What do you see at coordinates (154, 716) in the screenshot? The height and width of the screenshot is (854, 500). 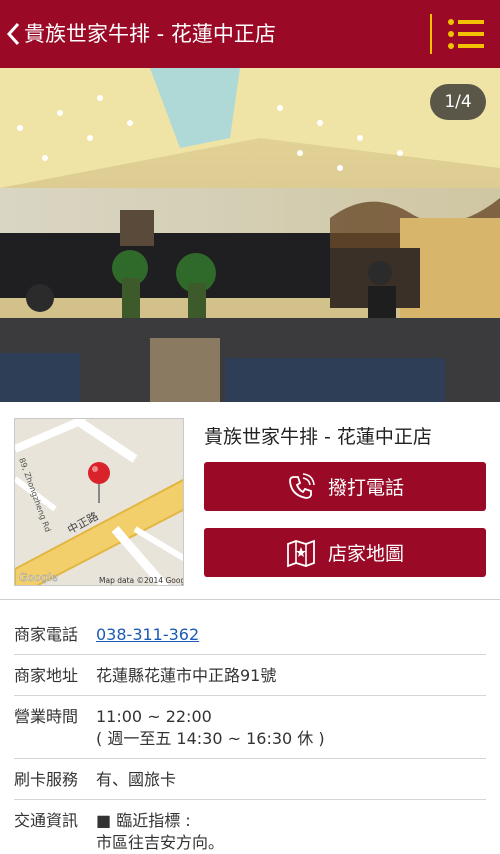 I see `hours-value: 11:00 ~ 22:00` at bounding box center [154, 716].